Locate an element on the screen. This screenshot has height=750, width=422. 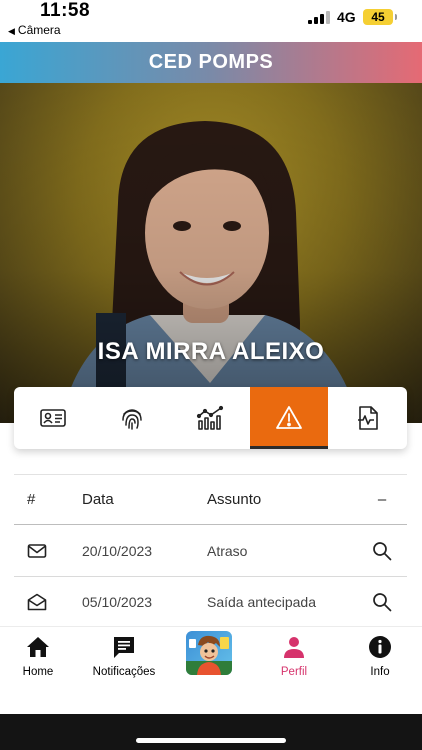
column-header-date: Data is located at coordinates (98, 499).